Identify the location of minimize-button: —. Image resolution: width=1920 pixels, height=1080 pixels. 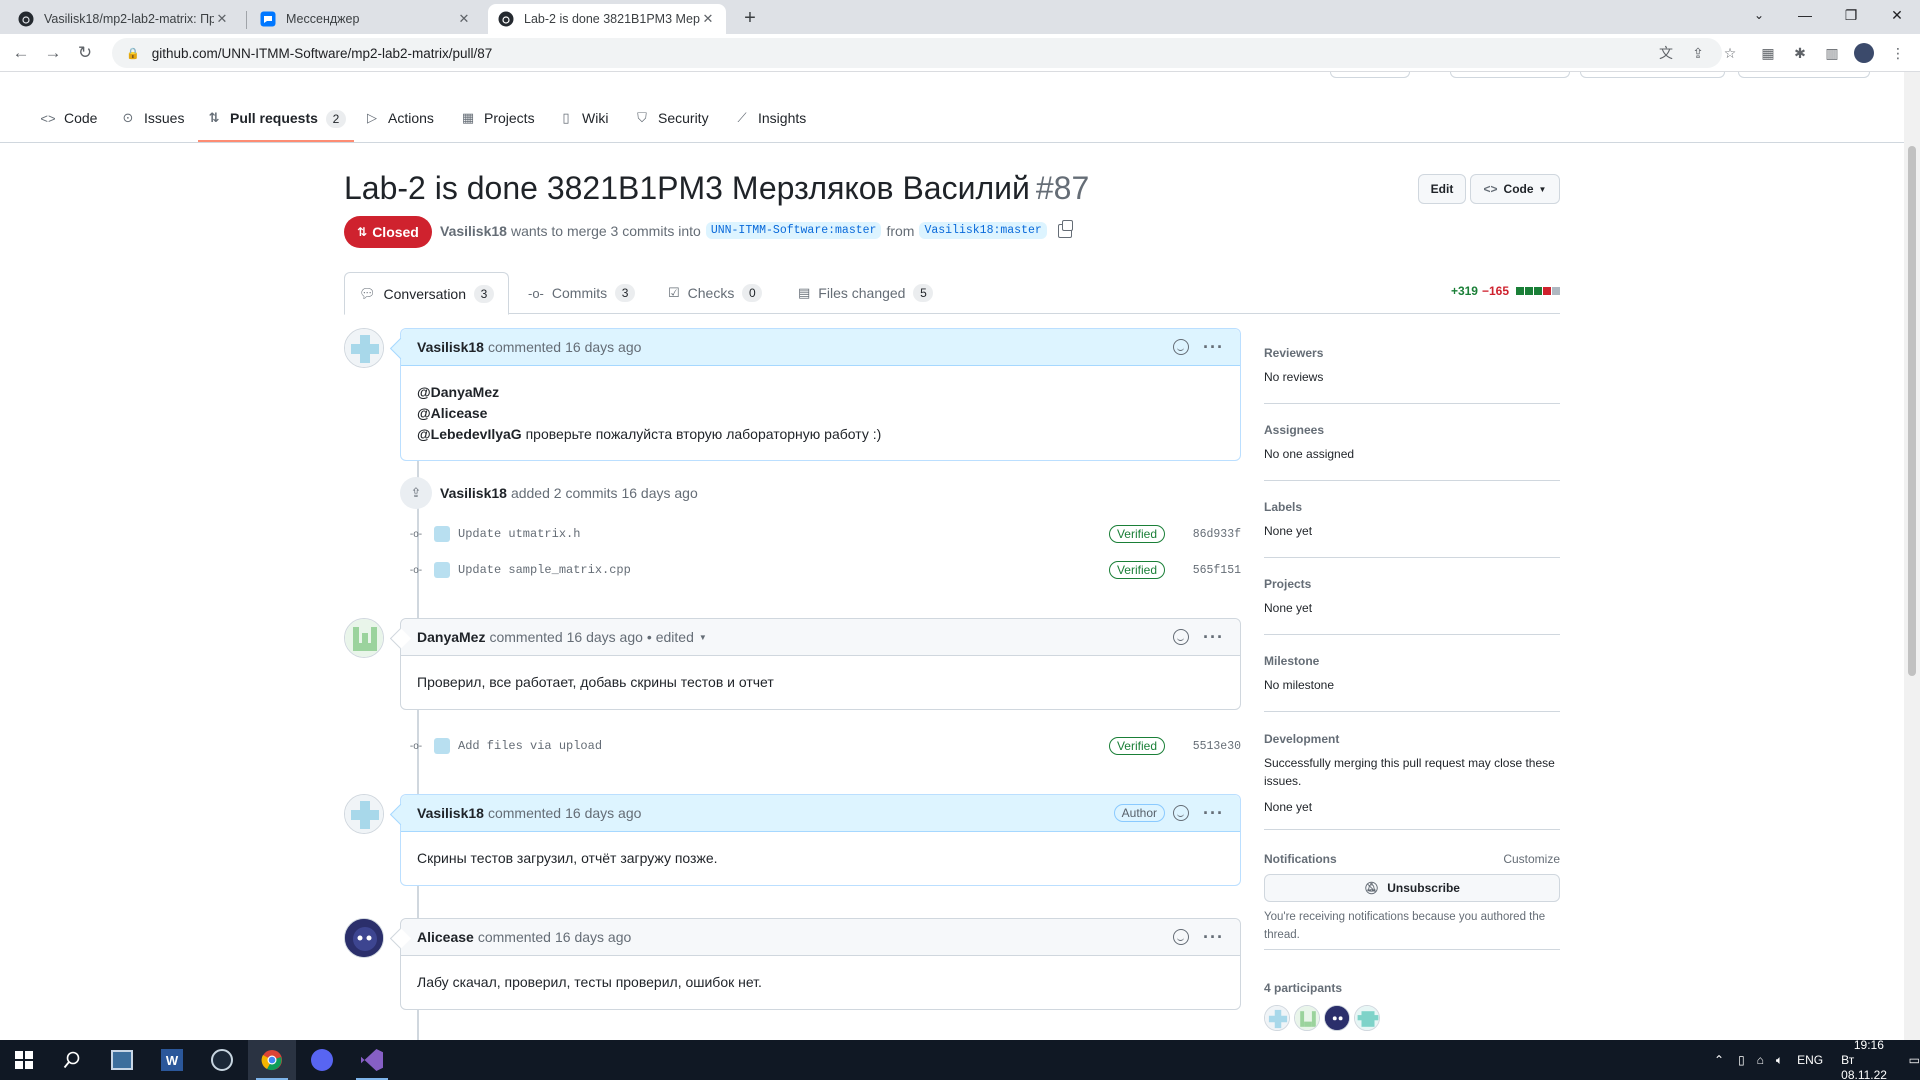
(1805, 15).